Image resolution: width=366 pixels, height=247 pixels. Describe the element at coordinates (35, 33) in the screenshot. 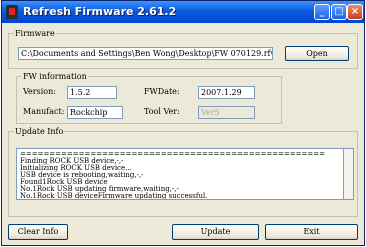

I see `firmware-legend: Firmware` at that location.